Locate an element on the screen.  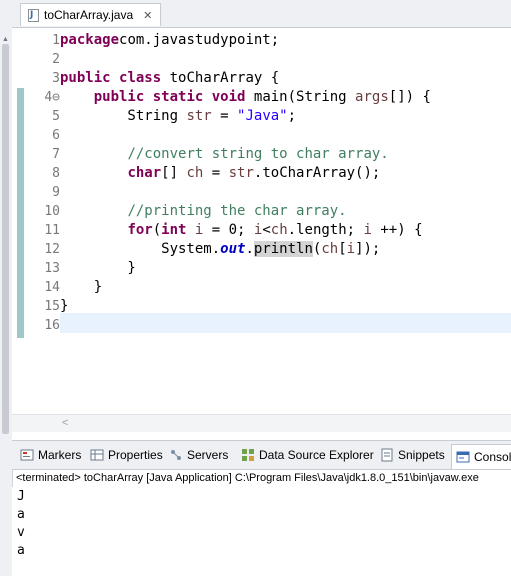
view-tab-properties: Properties is located at coordinates (126, 455).